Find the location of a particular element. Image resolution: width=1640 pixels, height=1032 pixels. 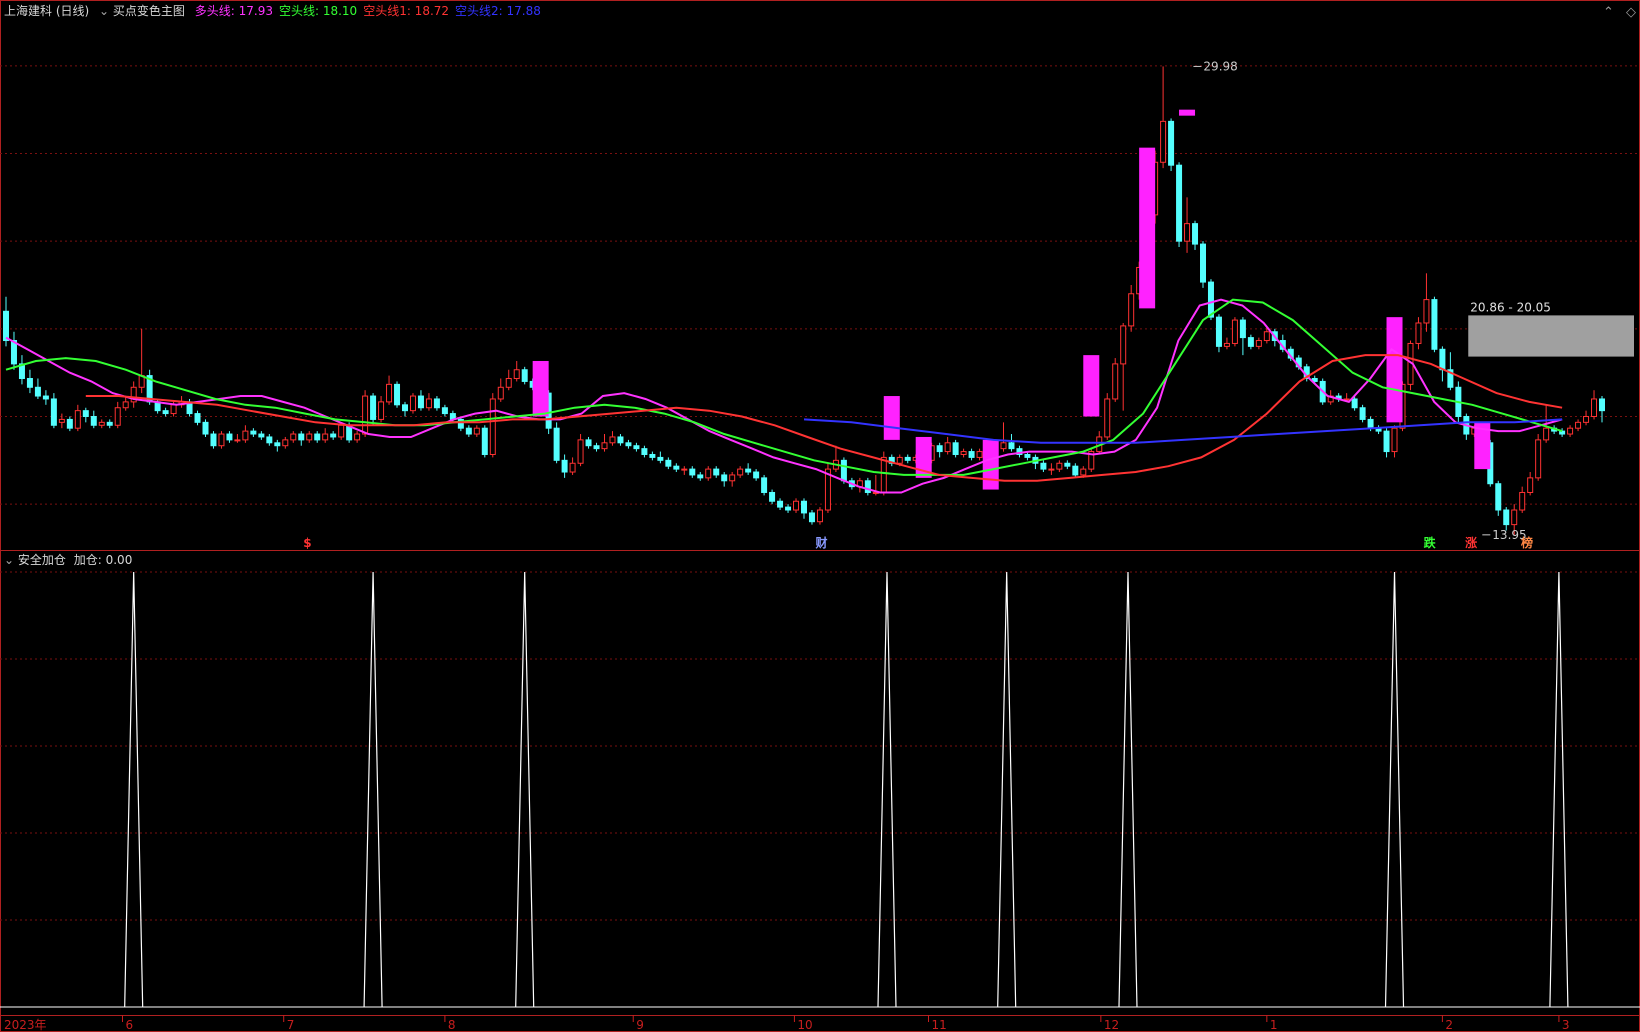

legend-item: 空头线1: 18.72 is located at coordinates (406, 11).